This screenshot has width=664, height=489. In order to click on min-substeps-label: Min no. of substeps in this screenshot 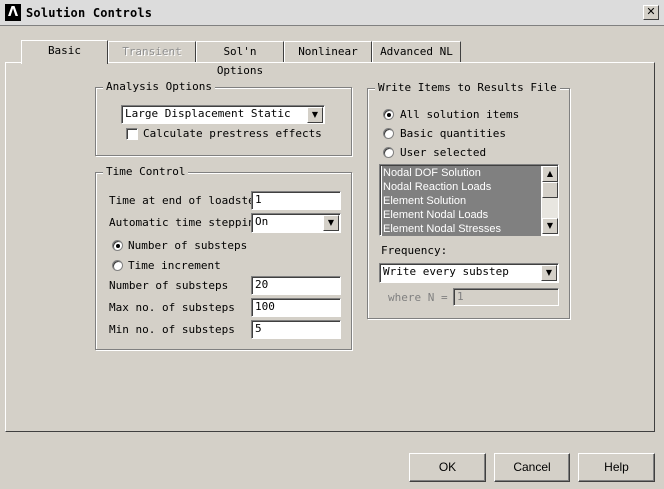, I will do `click(172, 329)`.